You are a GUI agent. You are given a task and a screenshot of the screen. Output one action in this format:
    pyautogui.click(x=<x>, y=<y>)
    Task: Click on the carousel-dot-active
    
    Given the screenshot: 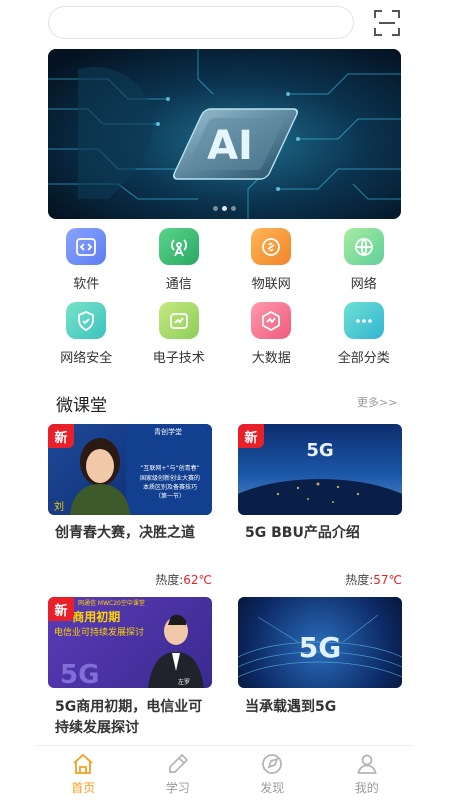 What is the action you would take?
    pyautogui.click(x=224, y=208)
    